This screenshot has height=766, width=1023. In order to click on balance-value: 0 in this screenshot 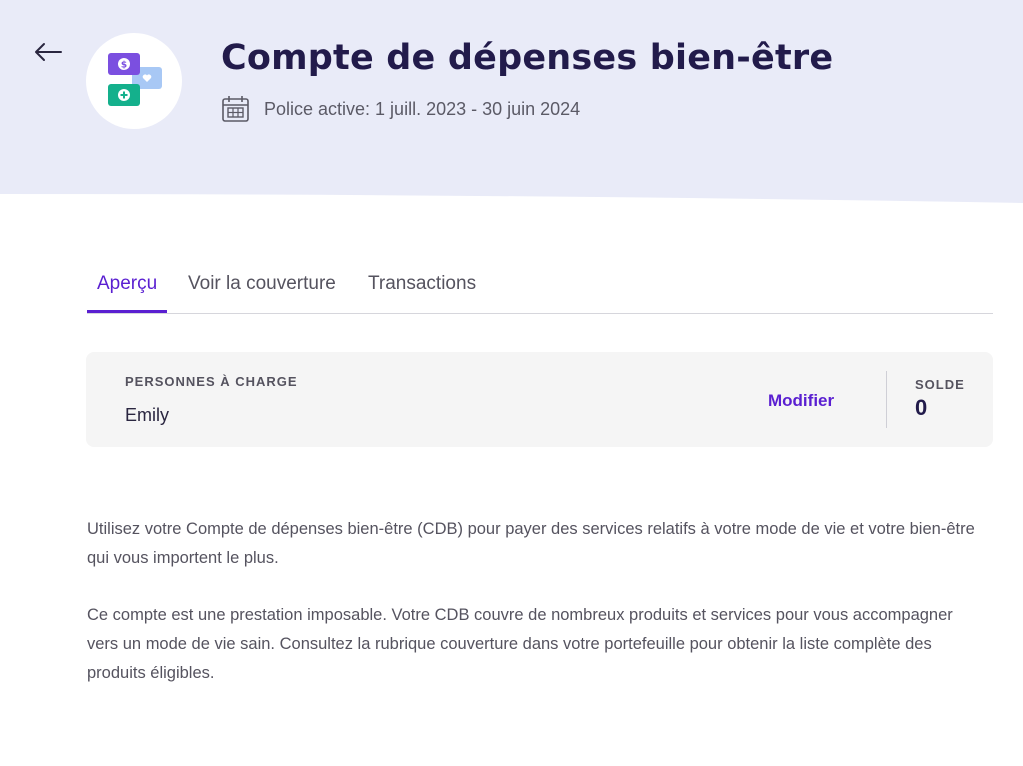, I will do `click(921, 407)`.